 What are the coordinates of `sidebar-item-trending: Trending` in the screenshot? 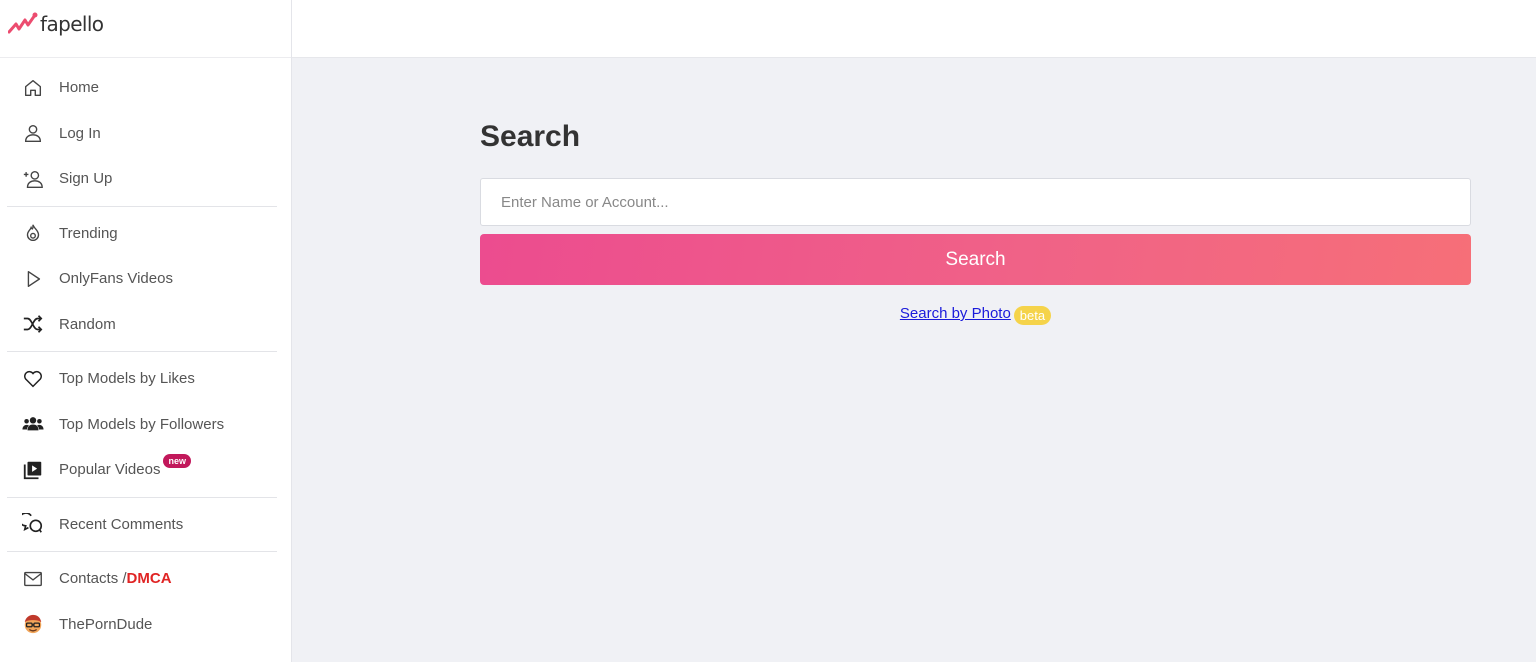 It's located at (142, 234).